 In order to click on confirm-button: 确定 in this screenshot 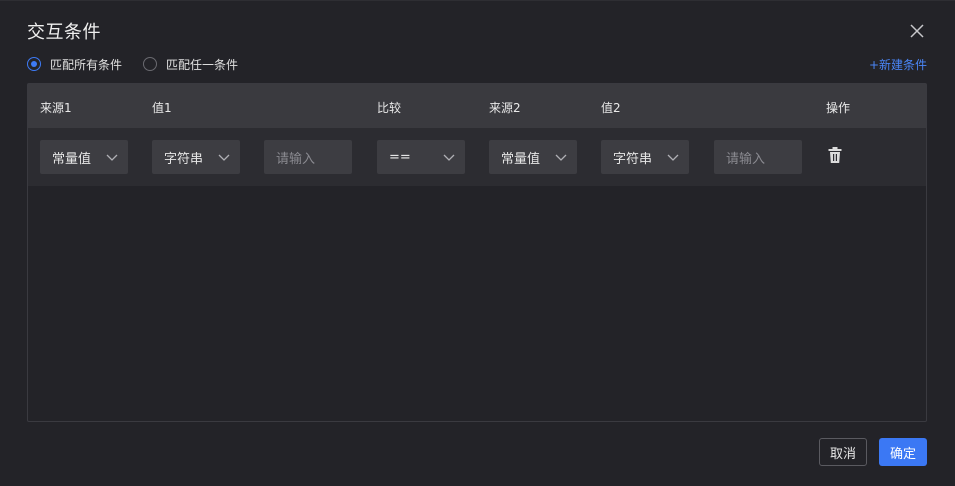, I will do `click(903, 452)`.